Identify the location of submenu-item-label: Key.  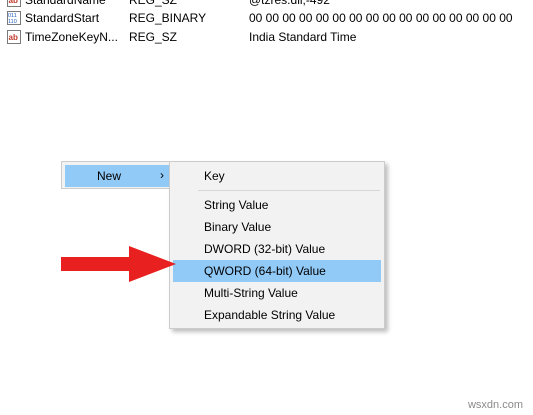
(214, 176).